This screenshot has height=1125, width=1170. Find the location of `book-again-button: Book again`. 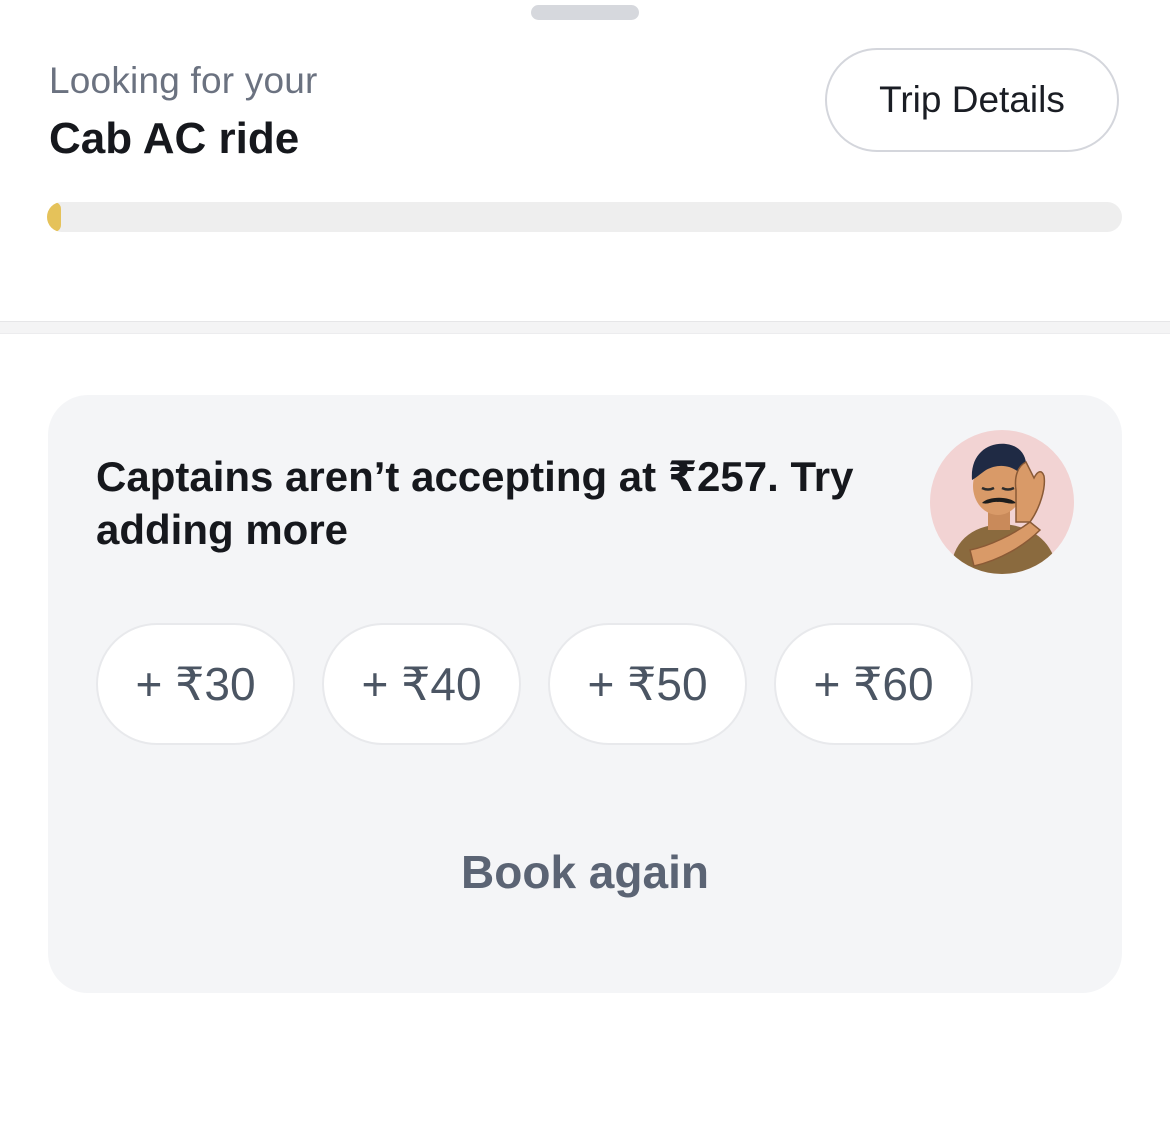

book-again-button: Book again is located at coordinates (585, 872).